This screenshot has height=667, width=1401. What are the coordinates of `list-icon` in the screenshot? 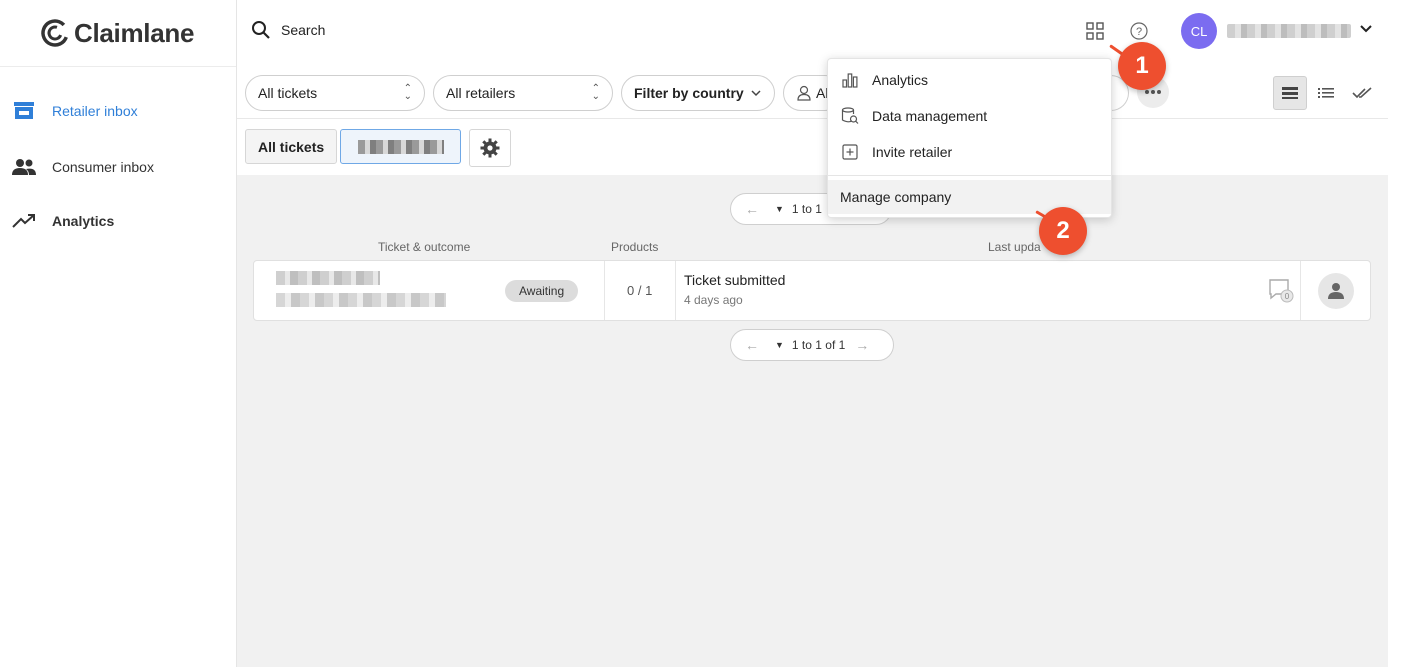 It's located at (1326, 93).